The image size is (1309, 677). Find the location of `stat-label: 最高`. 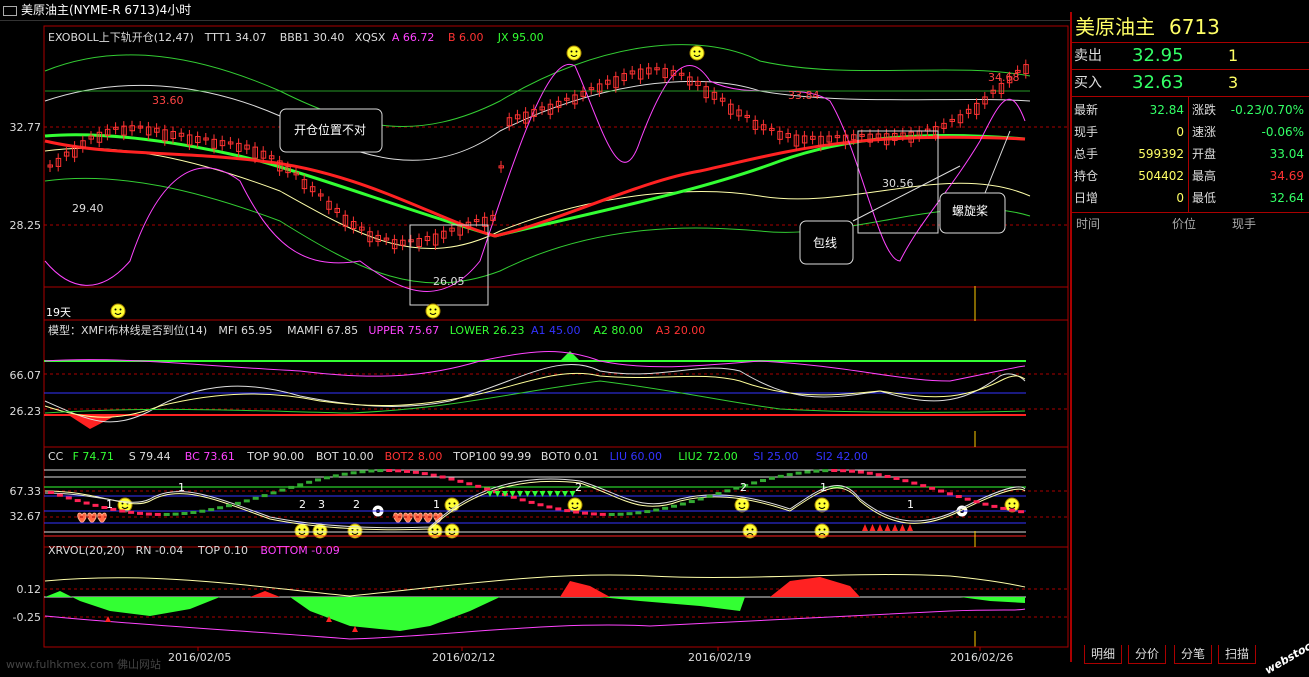

stat-label: 最高 is located at coordinates (1204, 176).